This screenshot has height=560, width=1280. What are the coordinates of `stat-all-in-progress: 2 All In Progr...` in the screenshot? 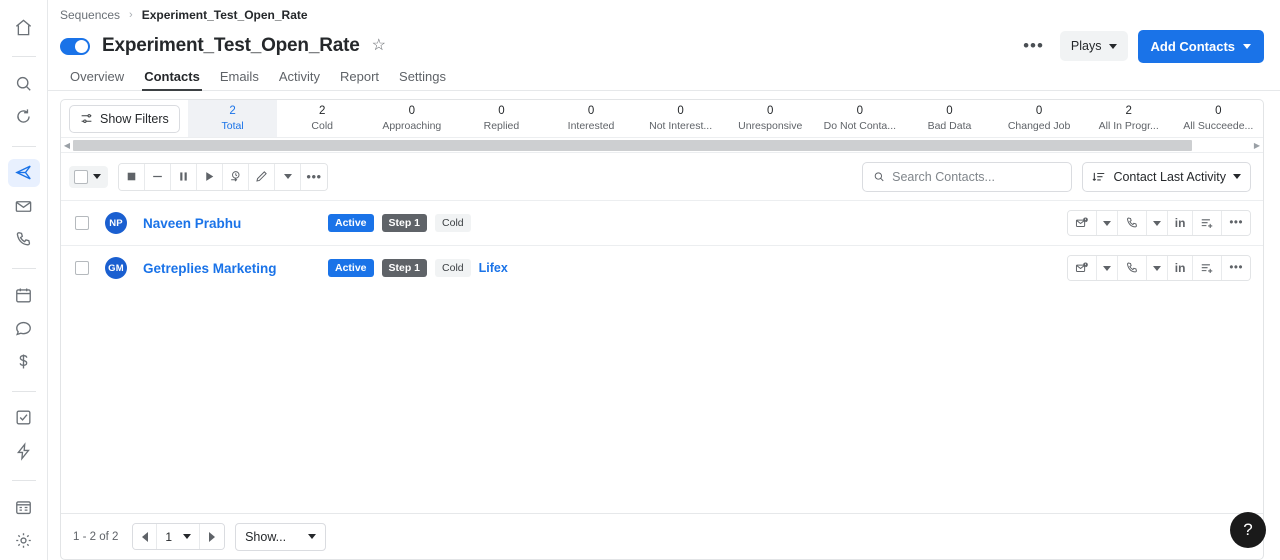 It's located at (1129, 118).